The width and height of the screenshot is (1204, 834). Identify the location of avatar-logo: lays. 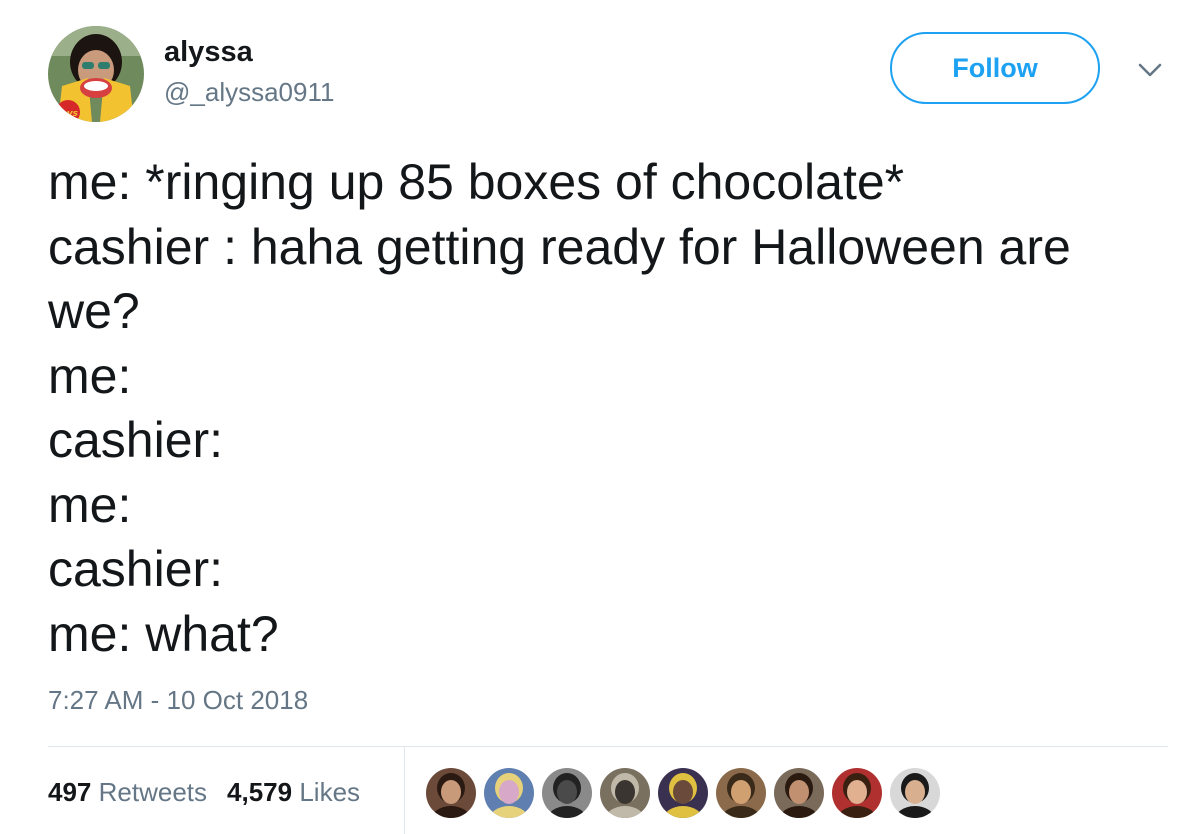
(68, 114).